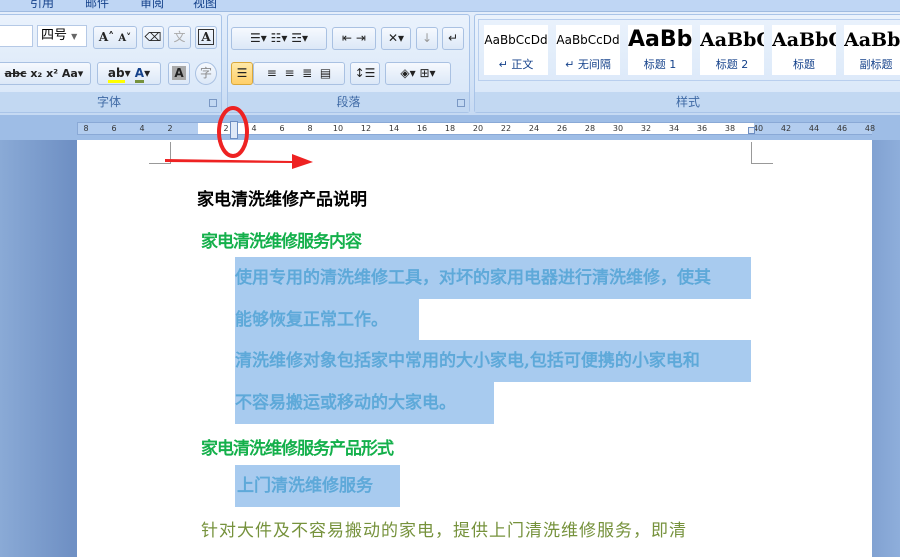  I want to click on annotation-circle, so click(233, 132).